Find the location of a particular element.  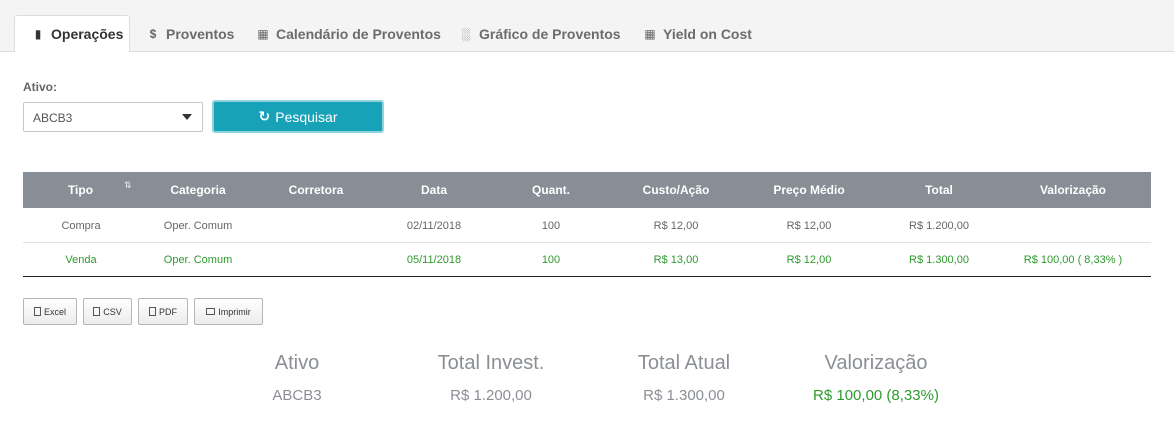

tab-label: Calendário de Proventos is located at coordinates (358, 33).